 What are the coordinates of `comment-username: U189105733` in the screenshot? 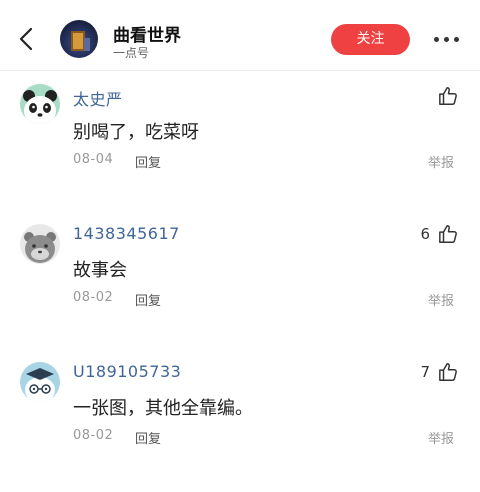 It's located at (127, 371).